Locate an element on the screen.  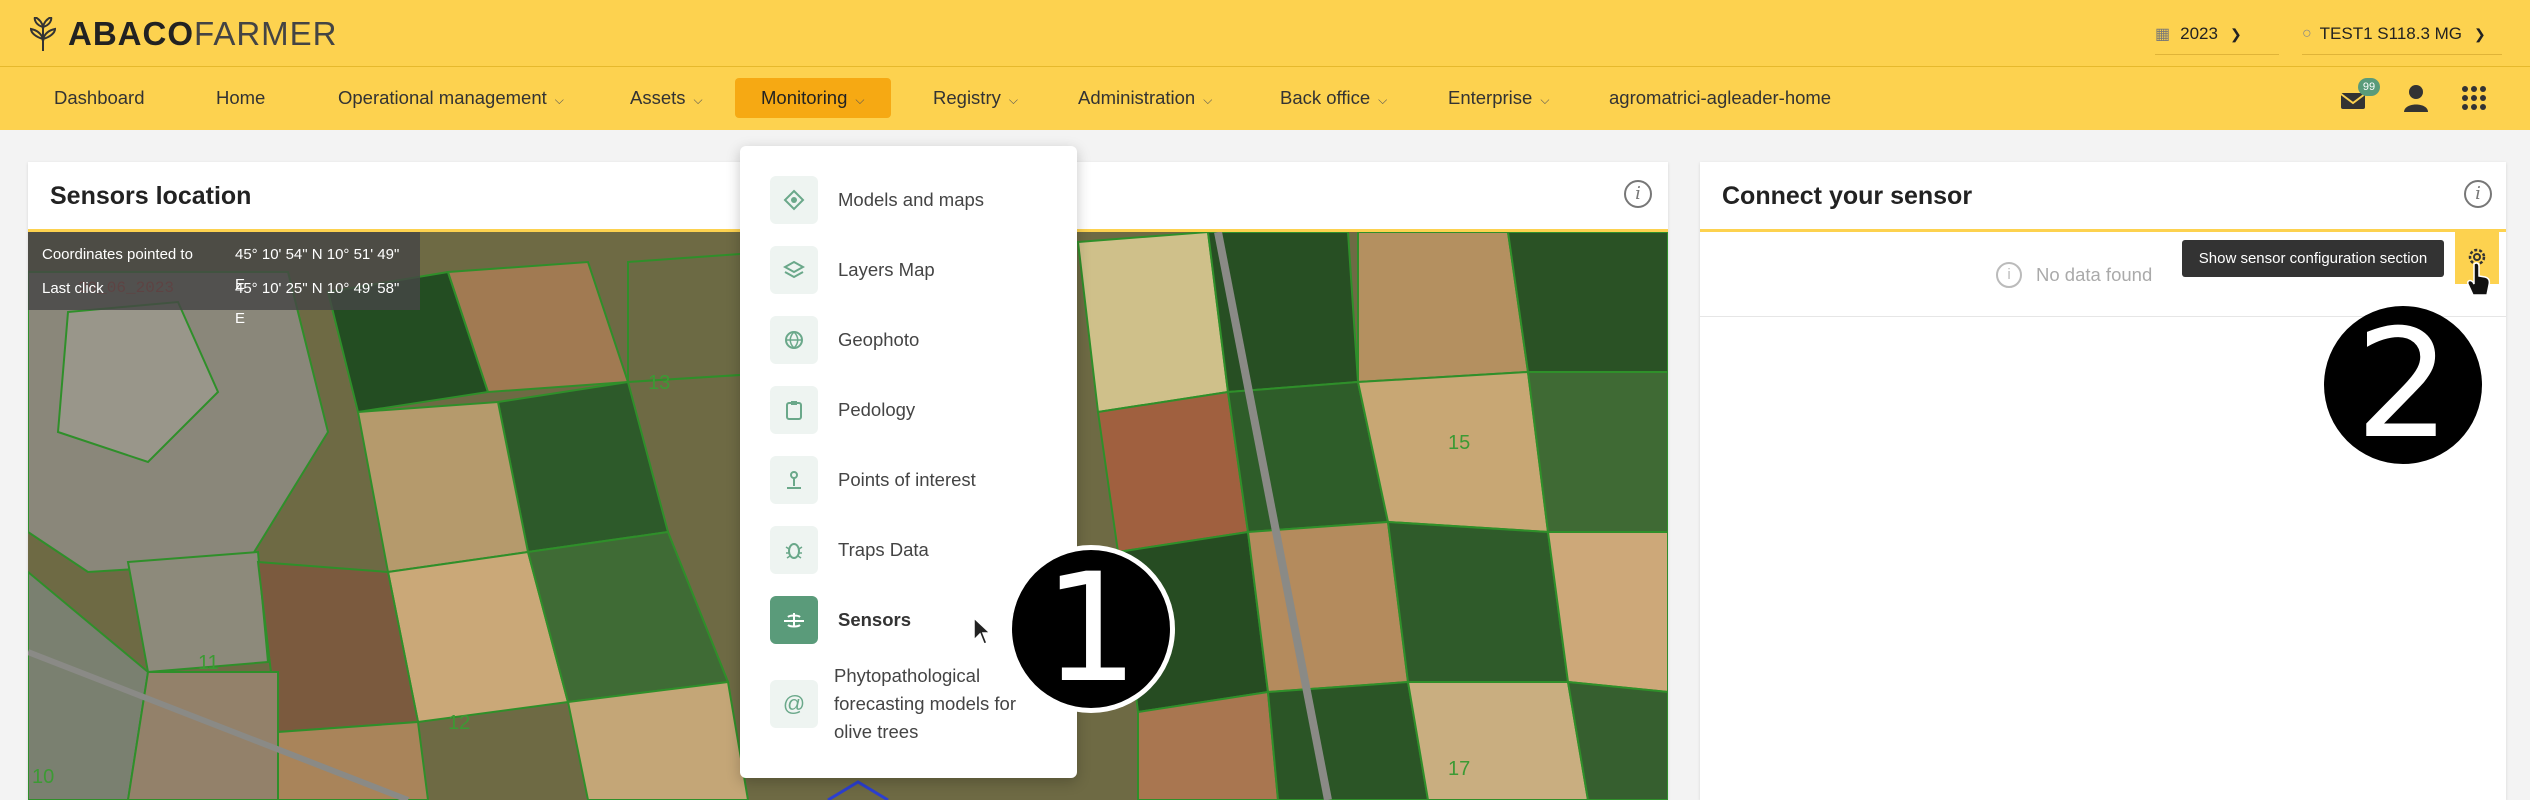
nav-operational-management: Operational management ⌵ is located at coordinates (451, 98).